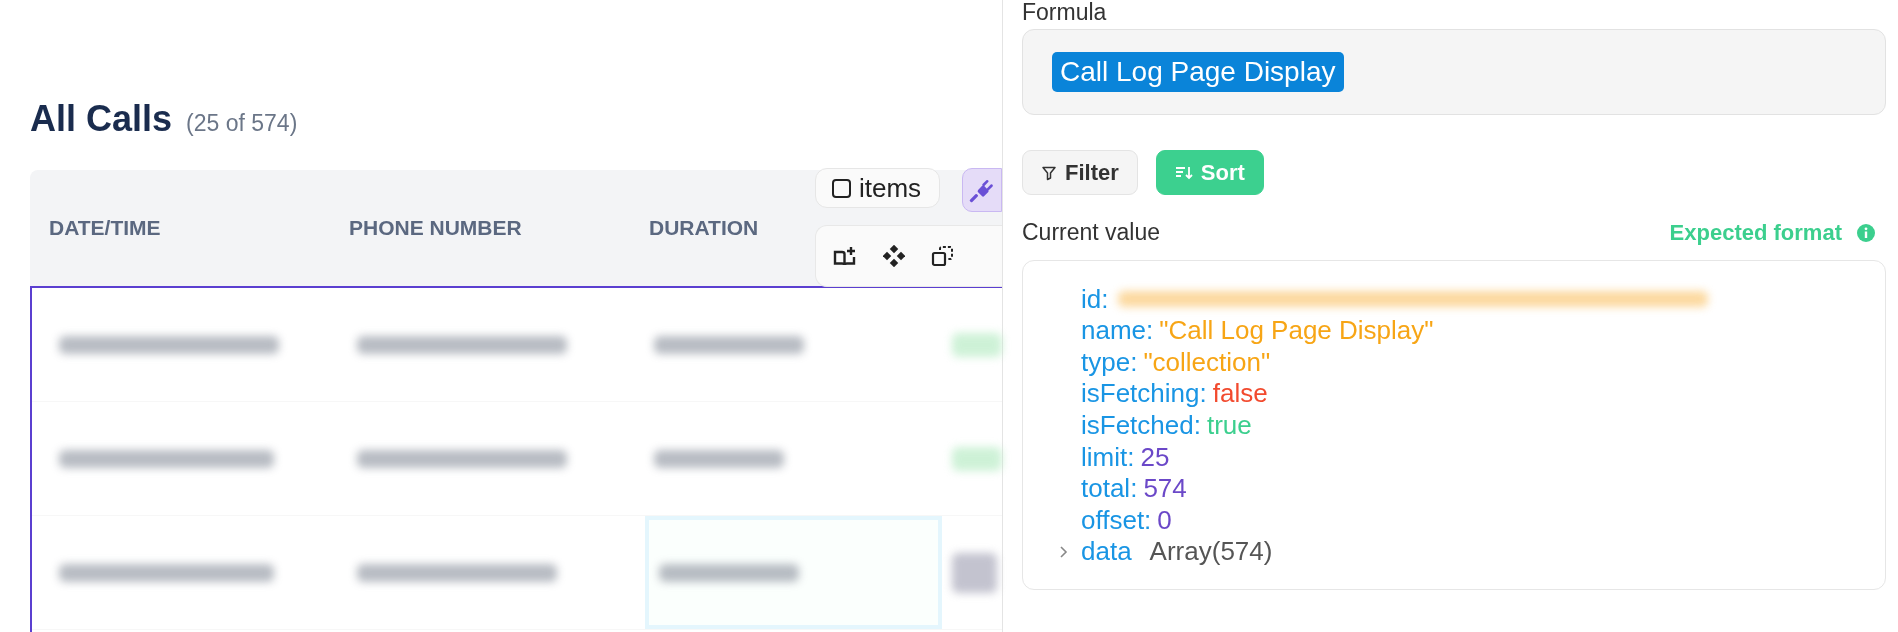 This screenshot has height=632, width=1898. What do you see at coordinates (1092, 233) in the screenshot?
I see `current-value-label: Current value` at bounding box center [1092, 233].